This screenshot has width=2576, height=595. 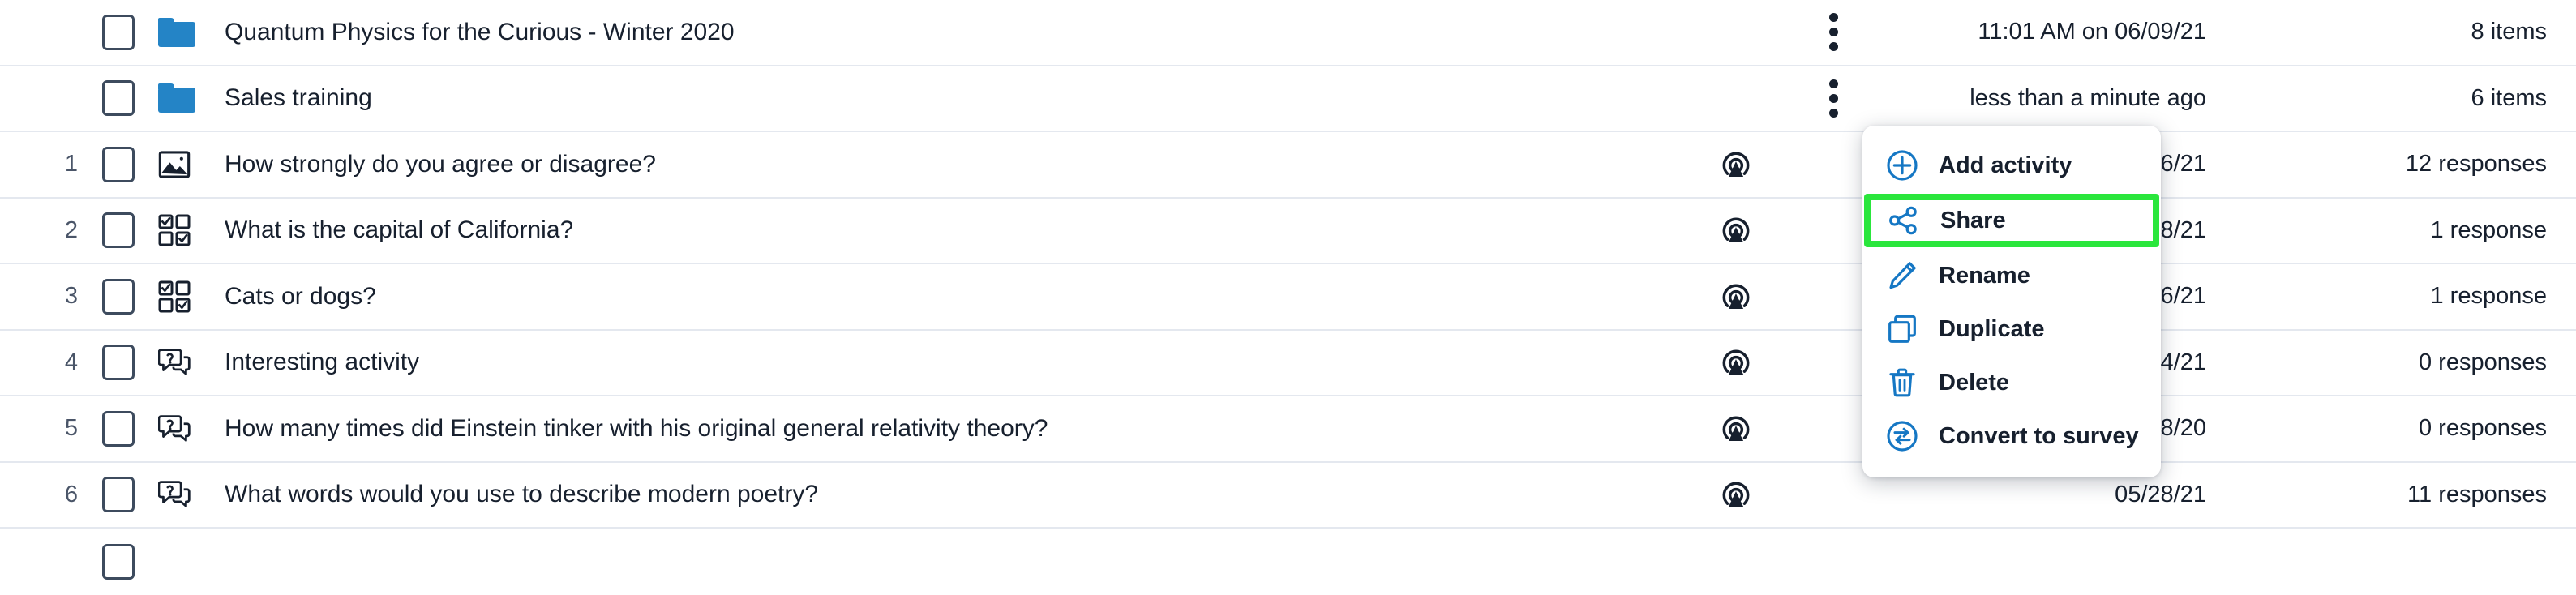 I want to click on table-row: 4Interesting activity04/14/210 responses, so click(x=1288, y=363).